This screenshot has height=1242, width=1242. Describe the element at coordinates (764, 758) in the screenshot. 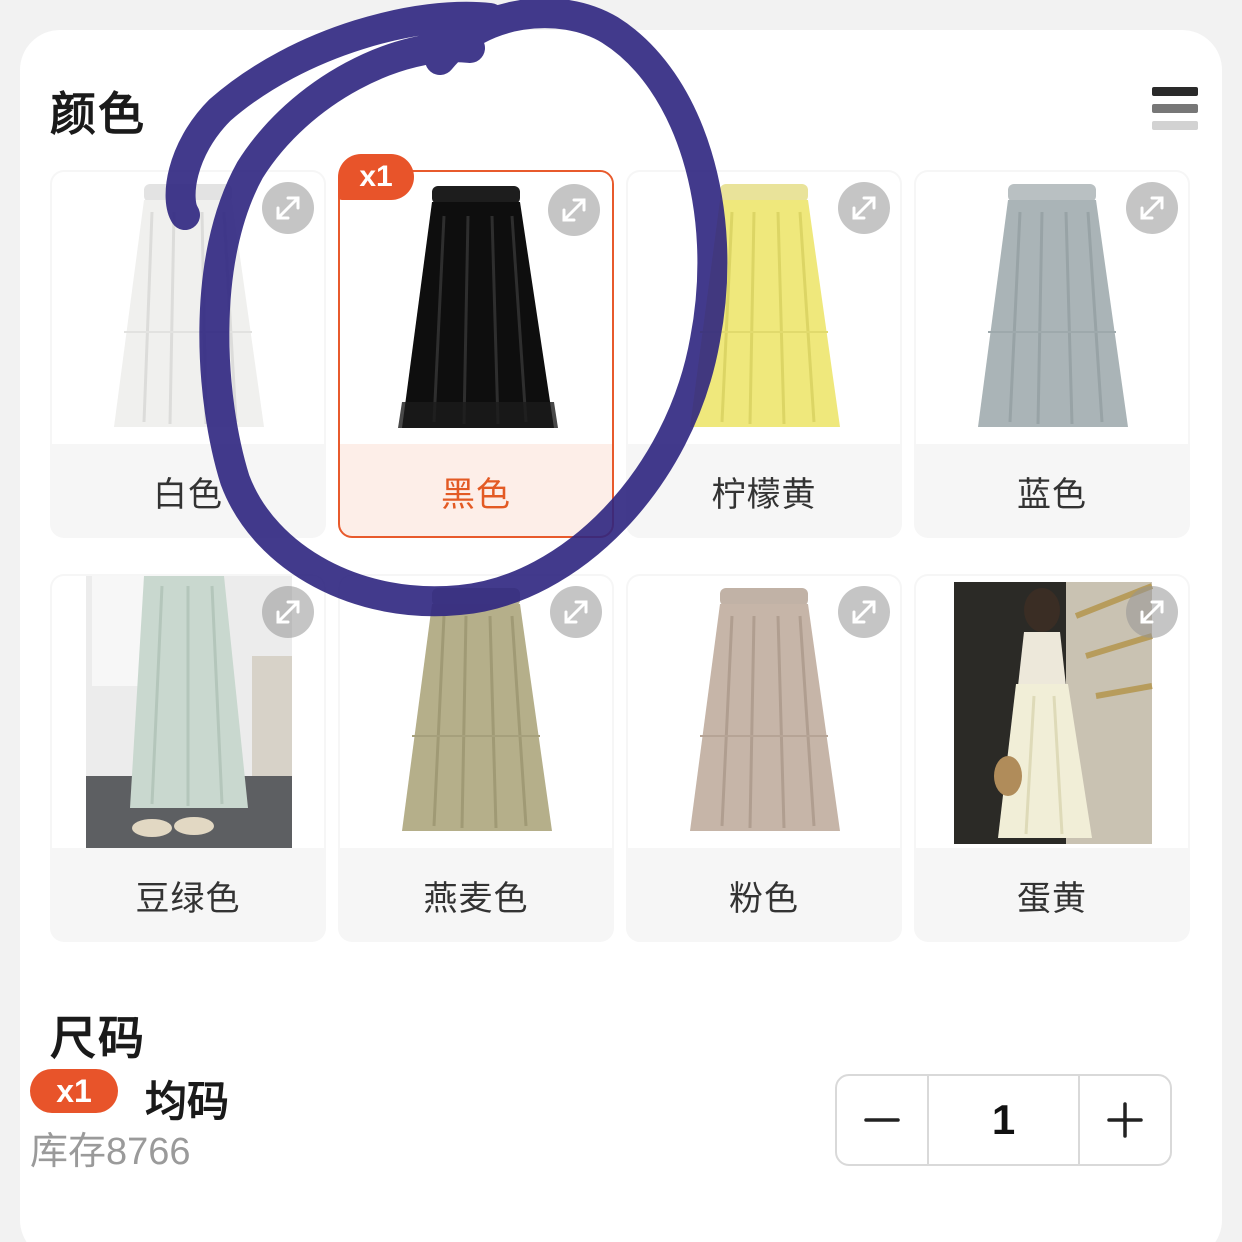

I see `color-option-pink: 粉色` at that location.